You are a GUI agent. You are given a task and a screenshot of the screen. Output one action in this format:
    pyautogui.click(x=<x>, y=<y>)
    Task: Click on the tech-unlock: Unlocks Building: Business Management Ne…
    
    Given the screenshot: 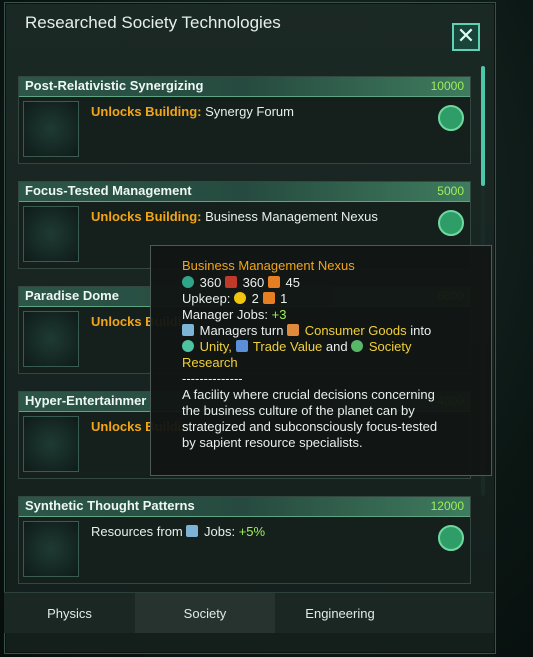 What is the action you would take?
    pyautogui.click(x=234, y=216)
    